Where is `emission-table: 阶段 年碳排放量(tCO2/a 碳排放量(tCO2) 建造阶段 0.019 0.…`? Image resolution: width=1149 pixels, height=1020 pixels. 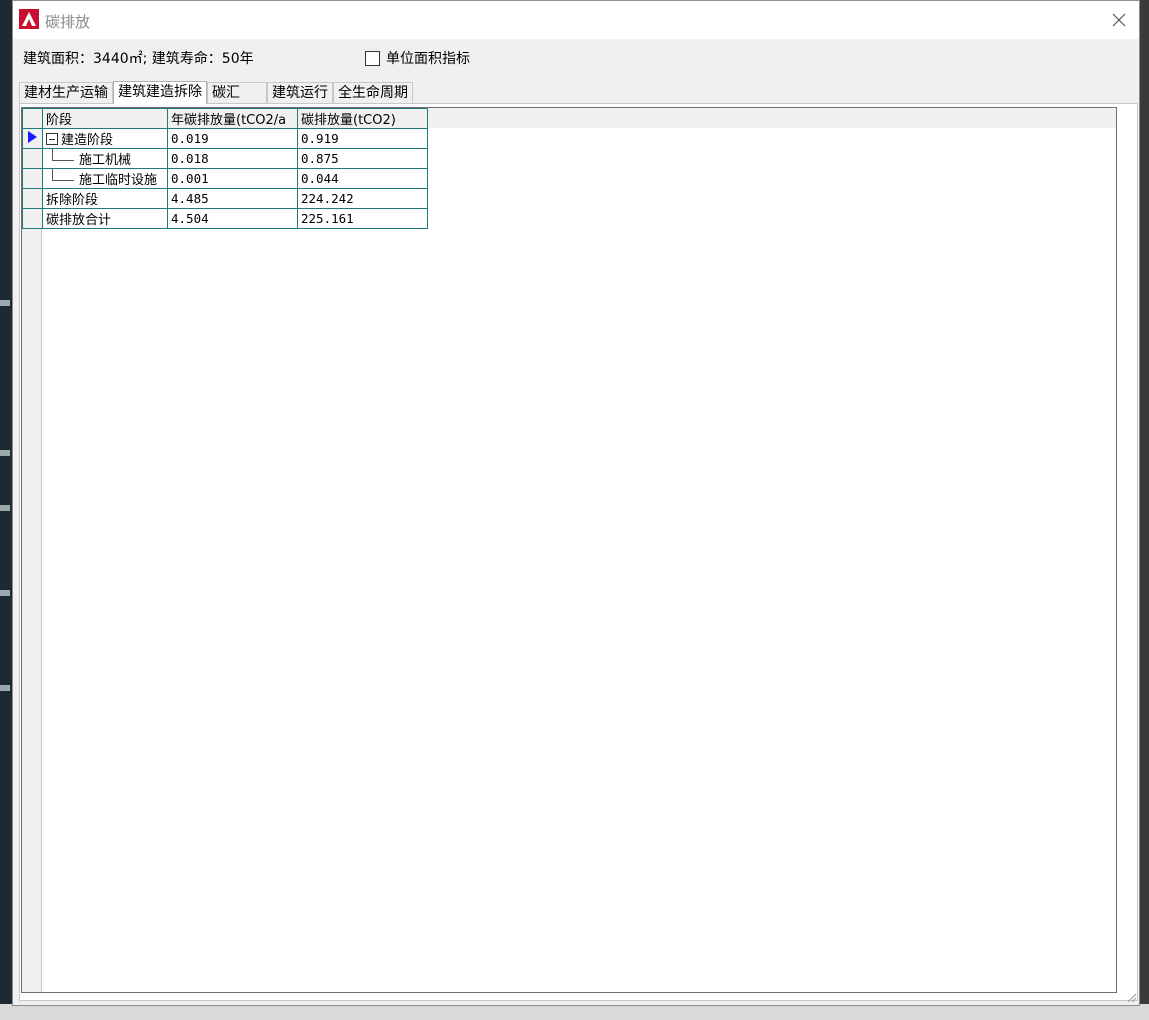 emission-table: 阶段 年碳排放量(tCO2/a 碳排放量(tCO2) 建造阶段 0.019 0.… is located at coordinates (225, 168).